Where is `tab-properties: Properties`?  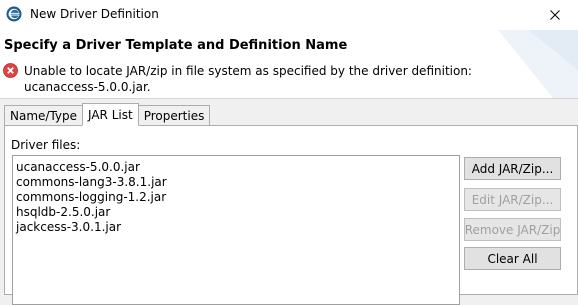
tab-properties: Properties is located at coordinates (174, 115).